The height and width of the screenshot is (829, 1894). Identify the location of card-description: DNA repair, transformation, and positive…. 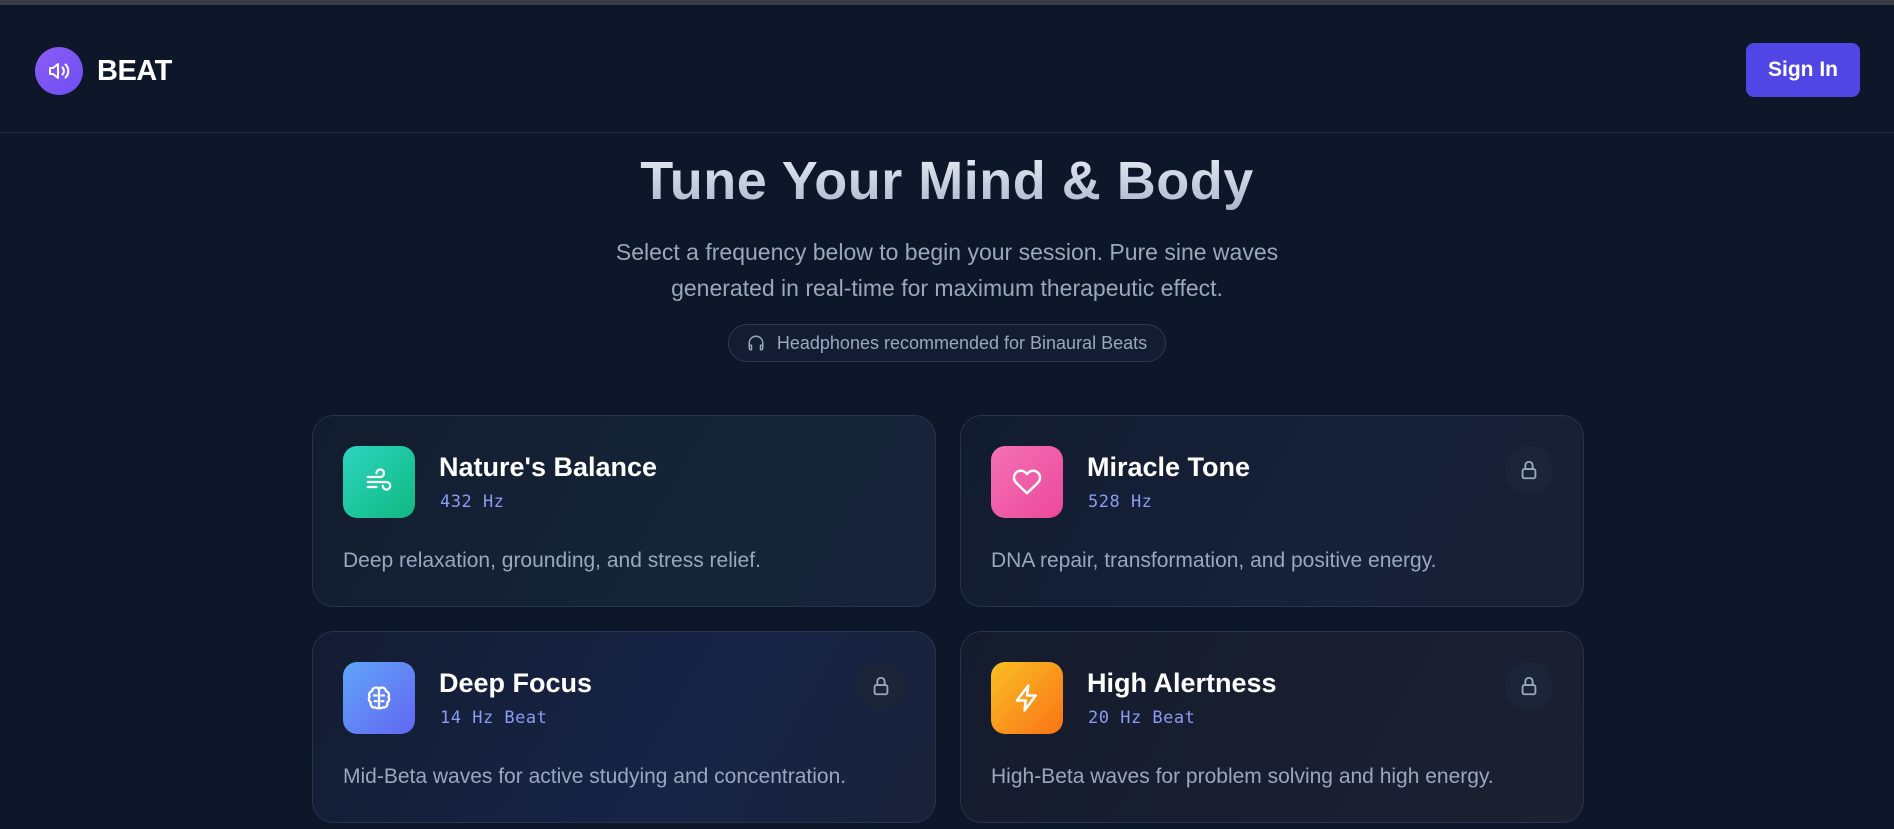
(1214, 560).